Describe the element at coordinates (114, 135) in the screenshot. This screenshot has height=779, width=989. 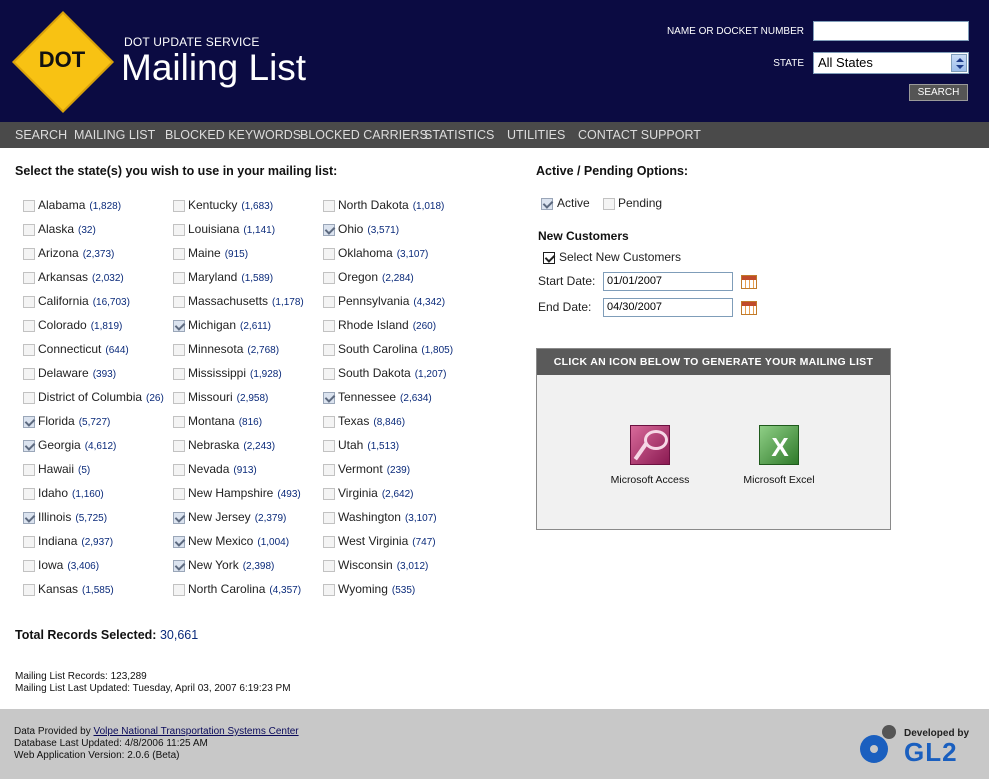
I see `nav-mailing-list: MAILING LIST` at that location.